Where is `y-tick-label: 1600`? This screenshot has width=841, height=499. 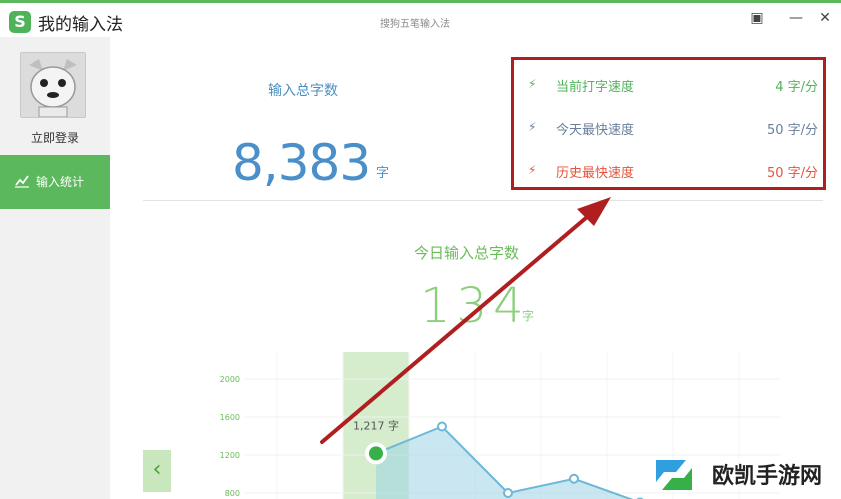
y-tick-label: 1600 is located at coordinates (230, 417).